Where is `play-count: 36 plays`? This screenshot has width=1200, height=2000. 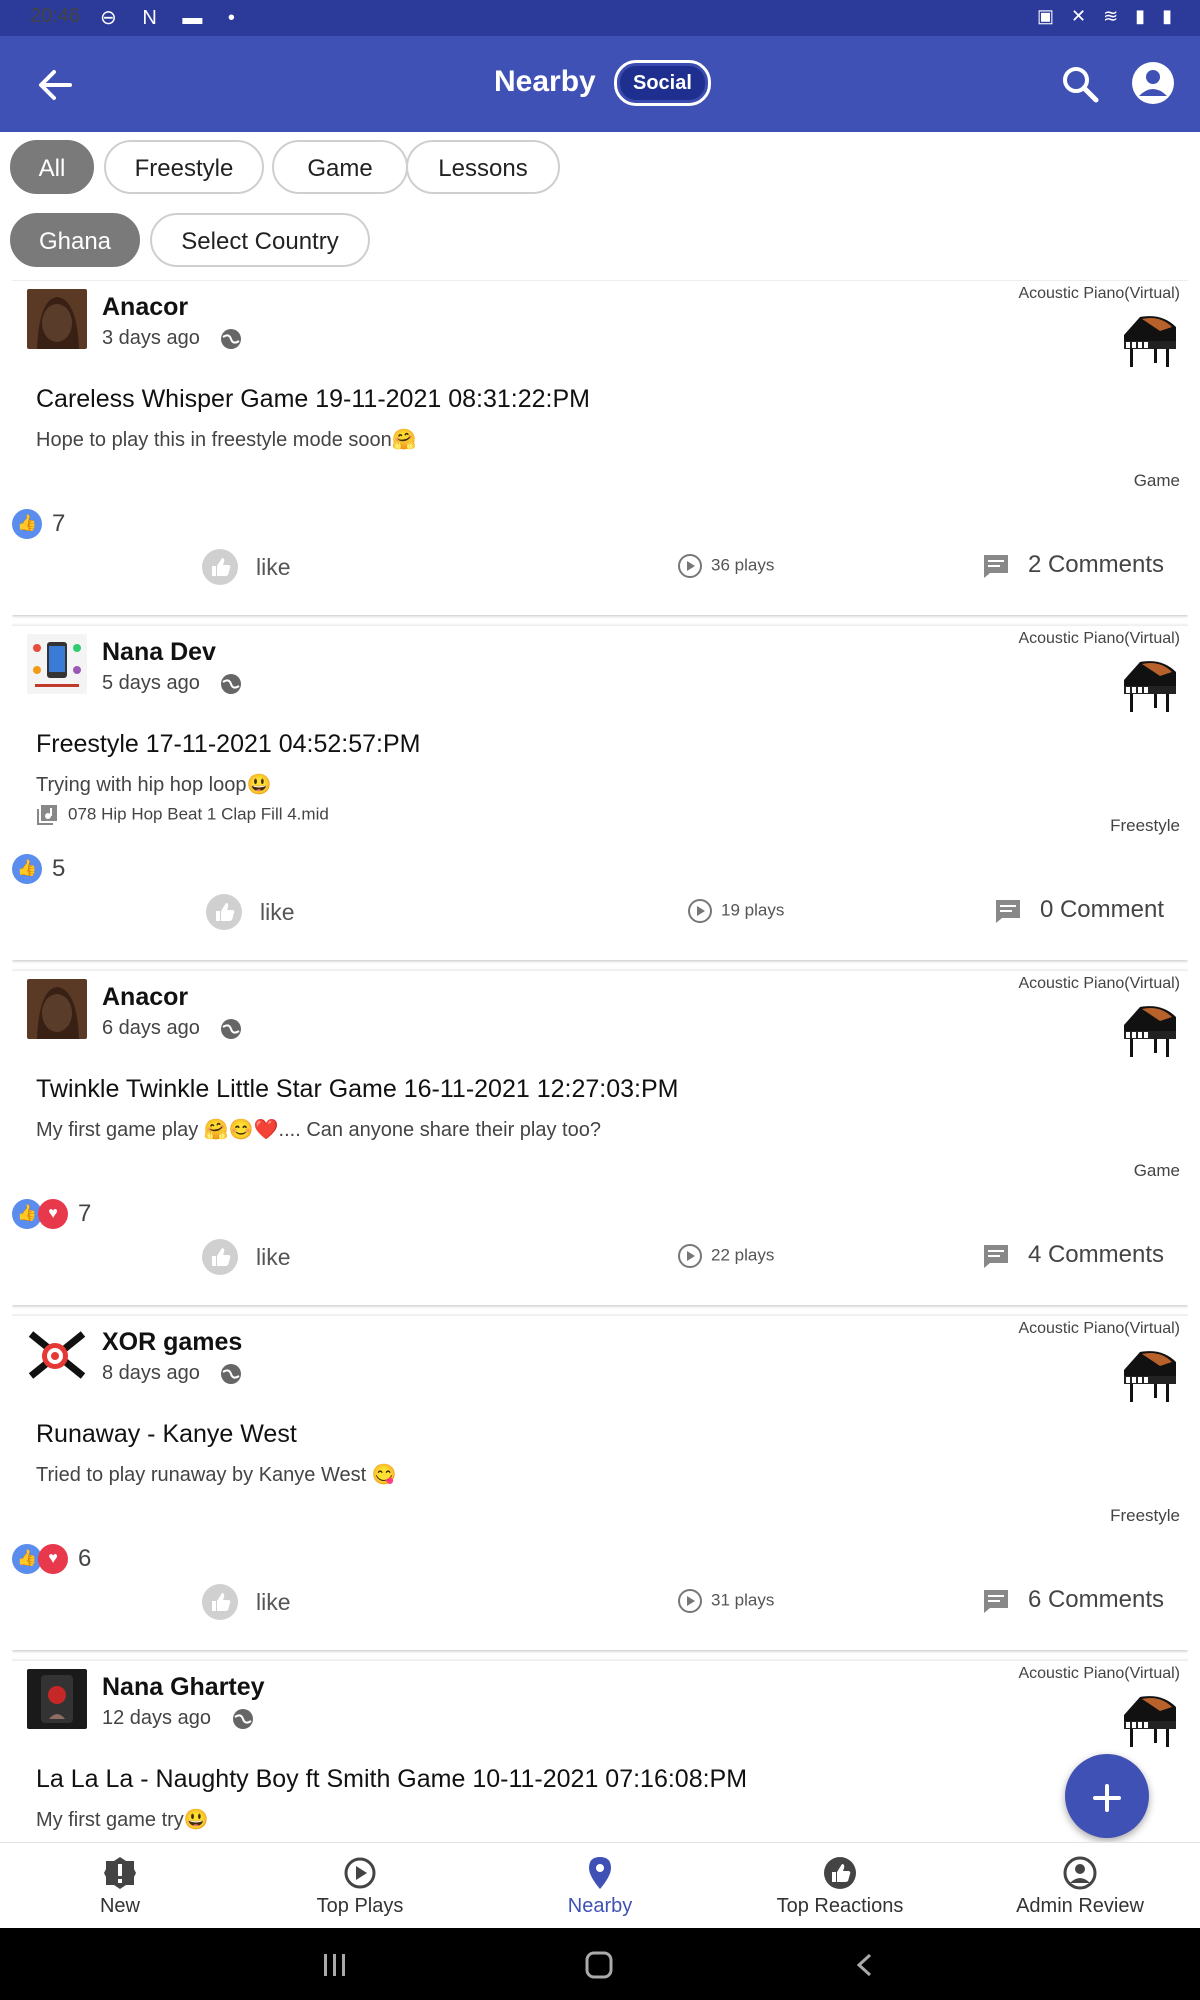
play-count: 36 plays is located at coordinates (725, 566).